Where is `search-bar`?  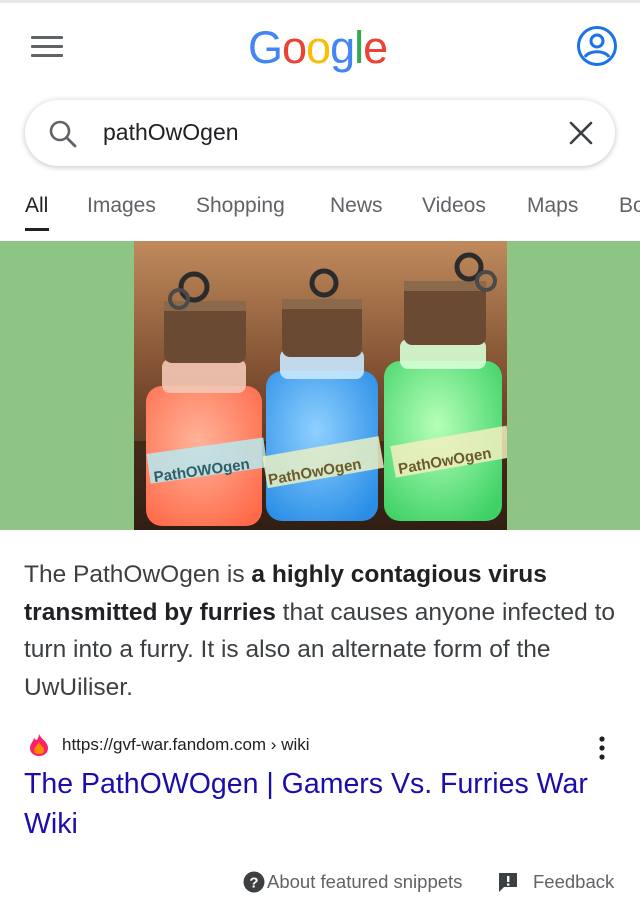
search-bar is located at coordinates (320, 133).